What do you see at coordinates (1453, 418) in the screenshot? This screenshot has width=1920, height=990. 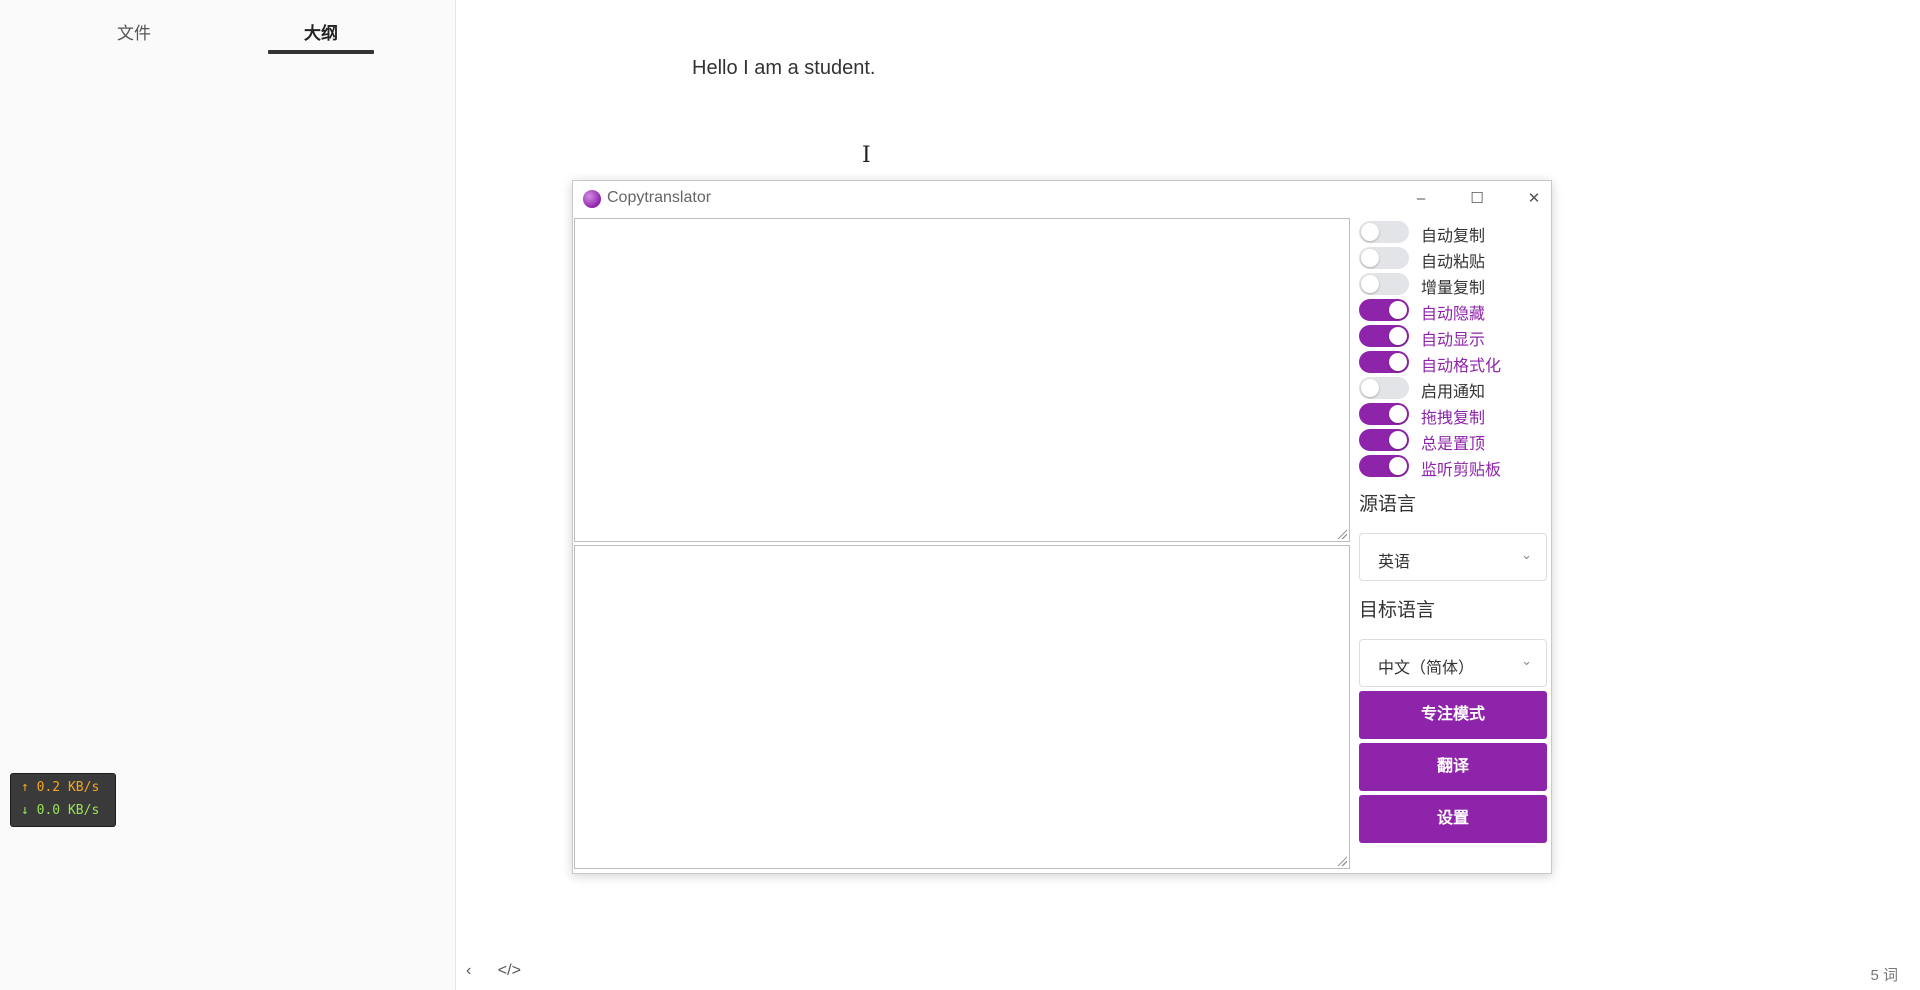 I see `toggle-label: 拖拽复制` at bounding box center [1453, 418].